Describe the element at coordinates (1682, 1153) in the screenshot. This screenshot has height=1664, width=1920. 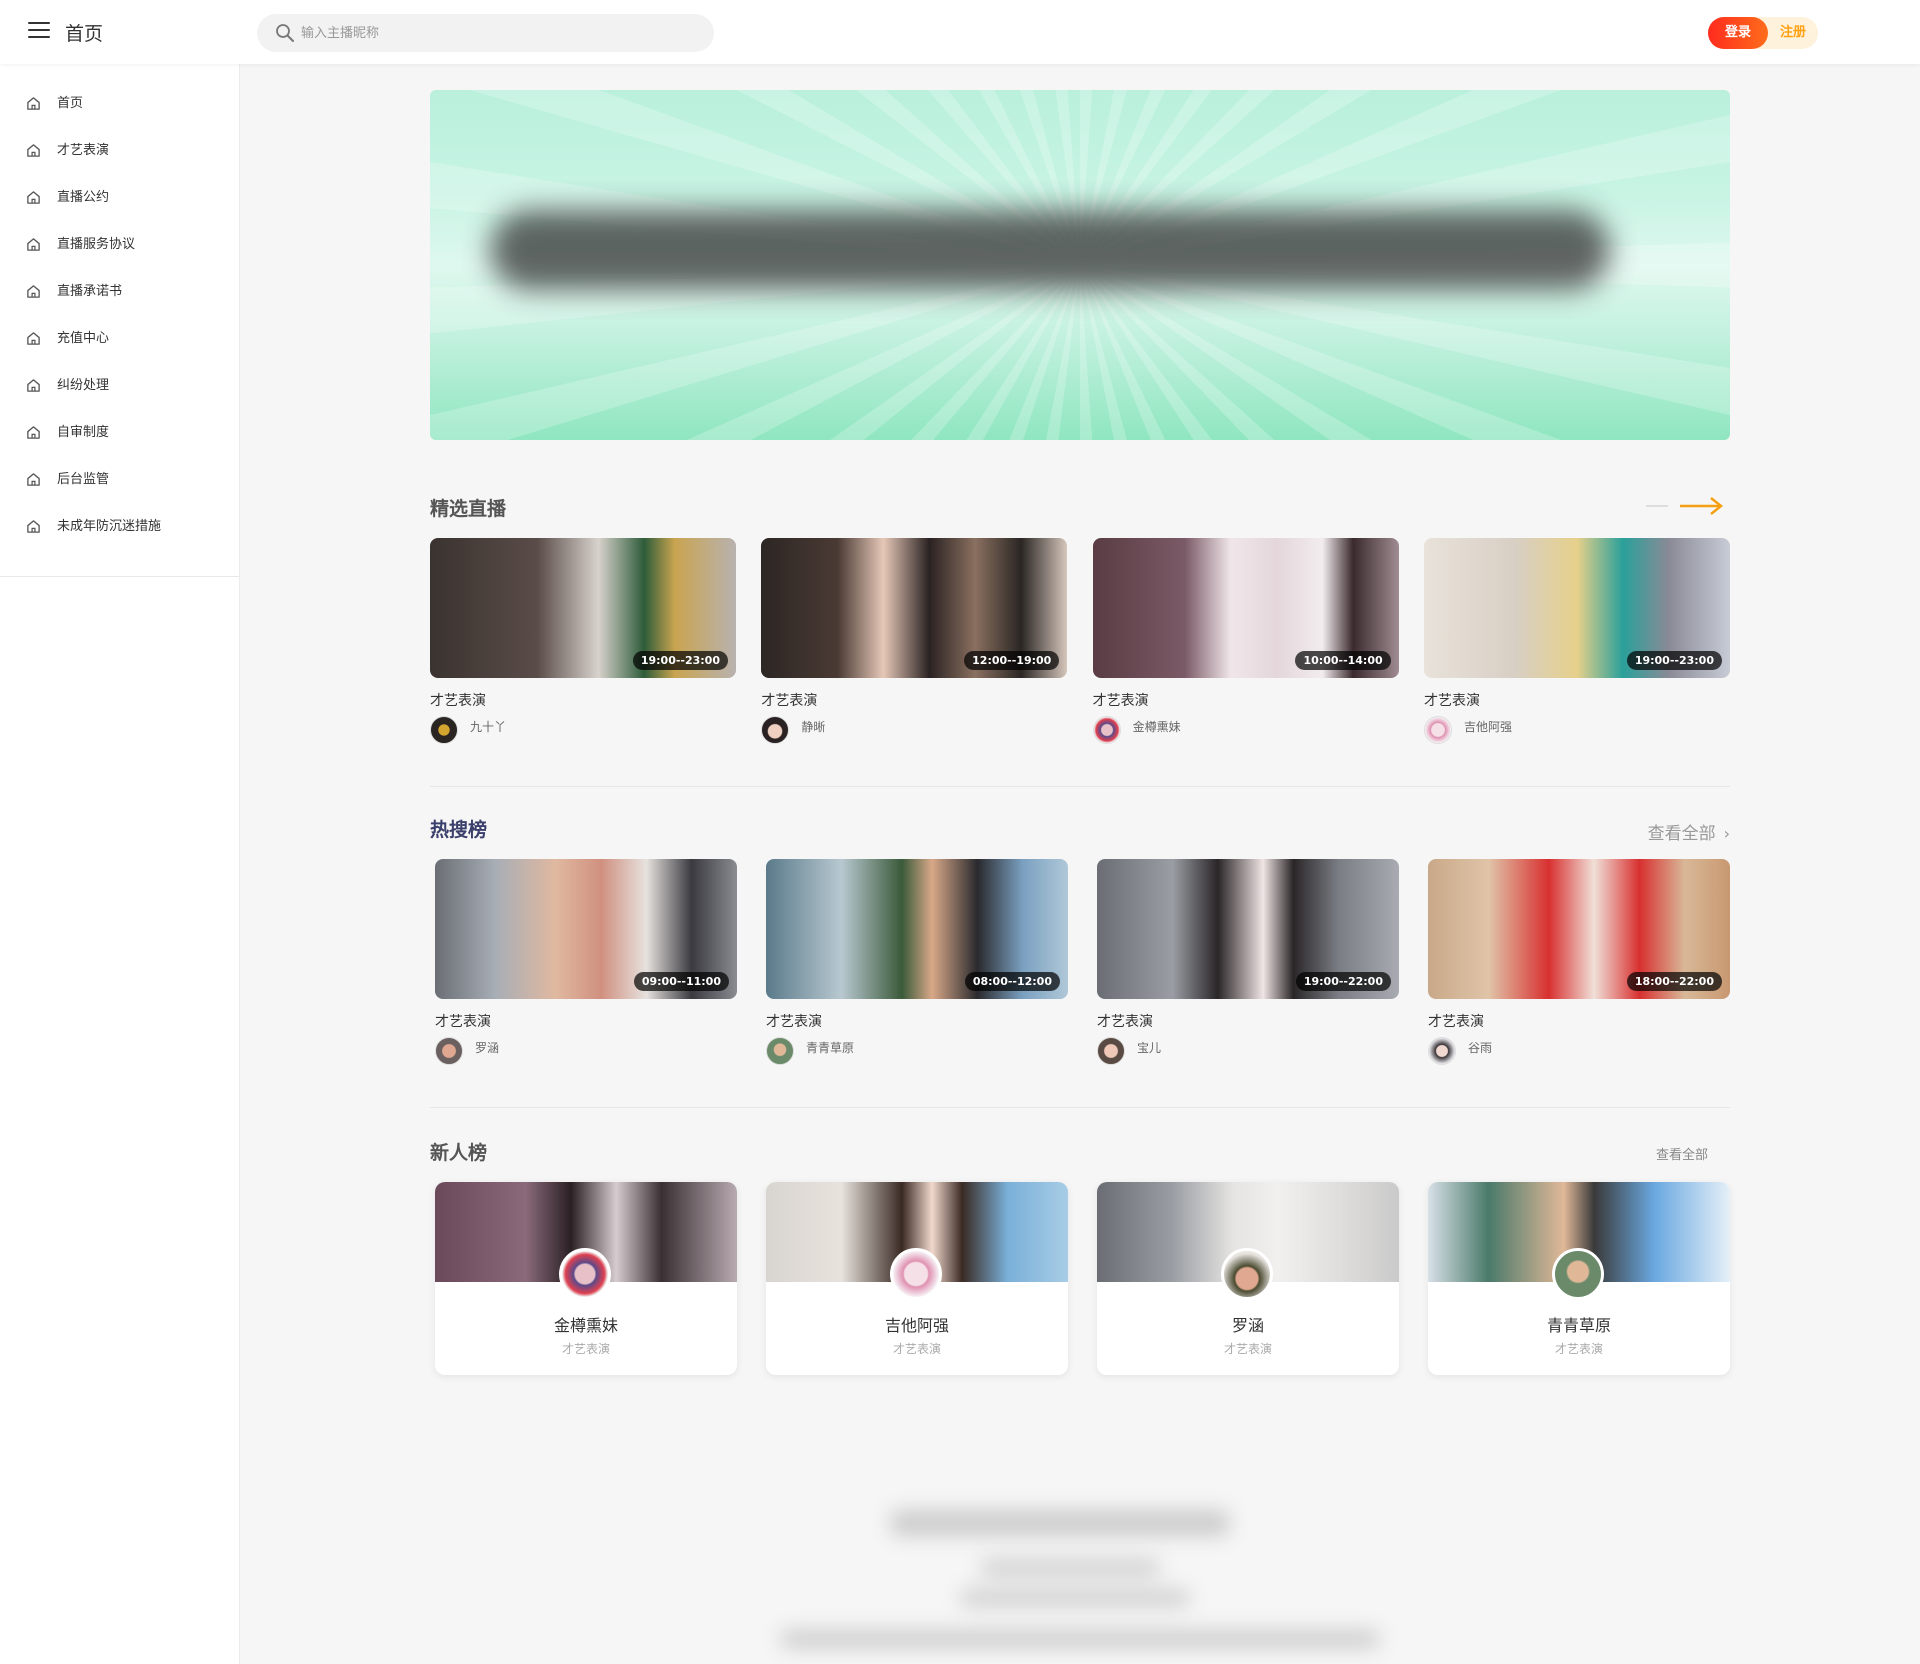
I see `view-all-link: 查看全部` at that location.